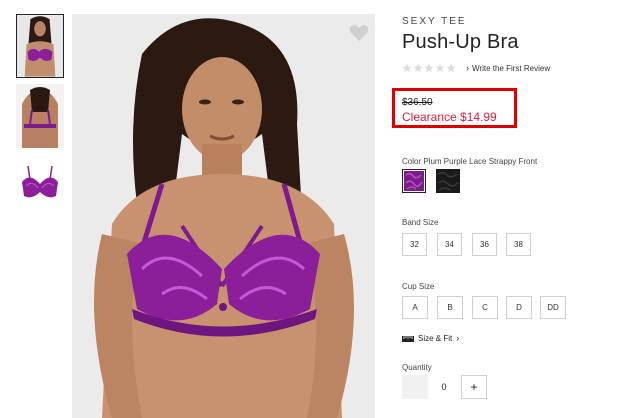  I want to click on rating-row: › Write the First Review, so click(512, 68).